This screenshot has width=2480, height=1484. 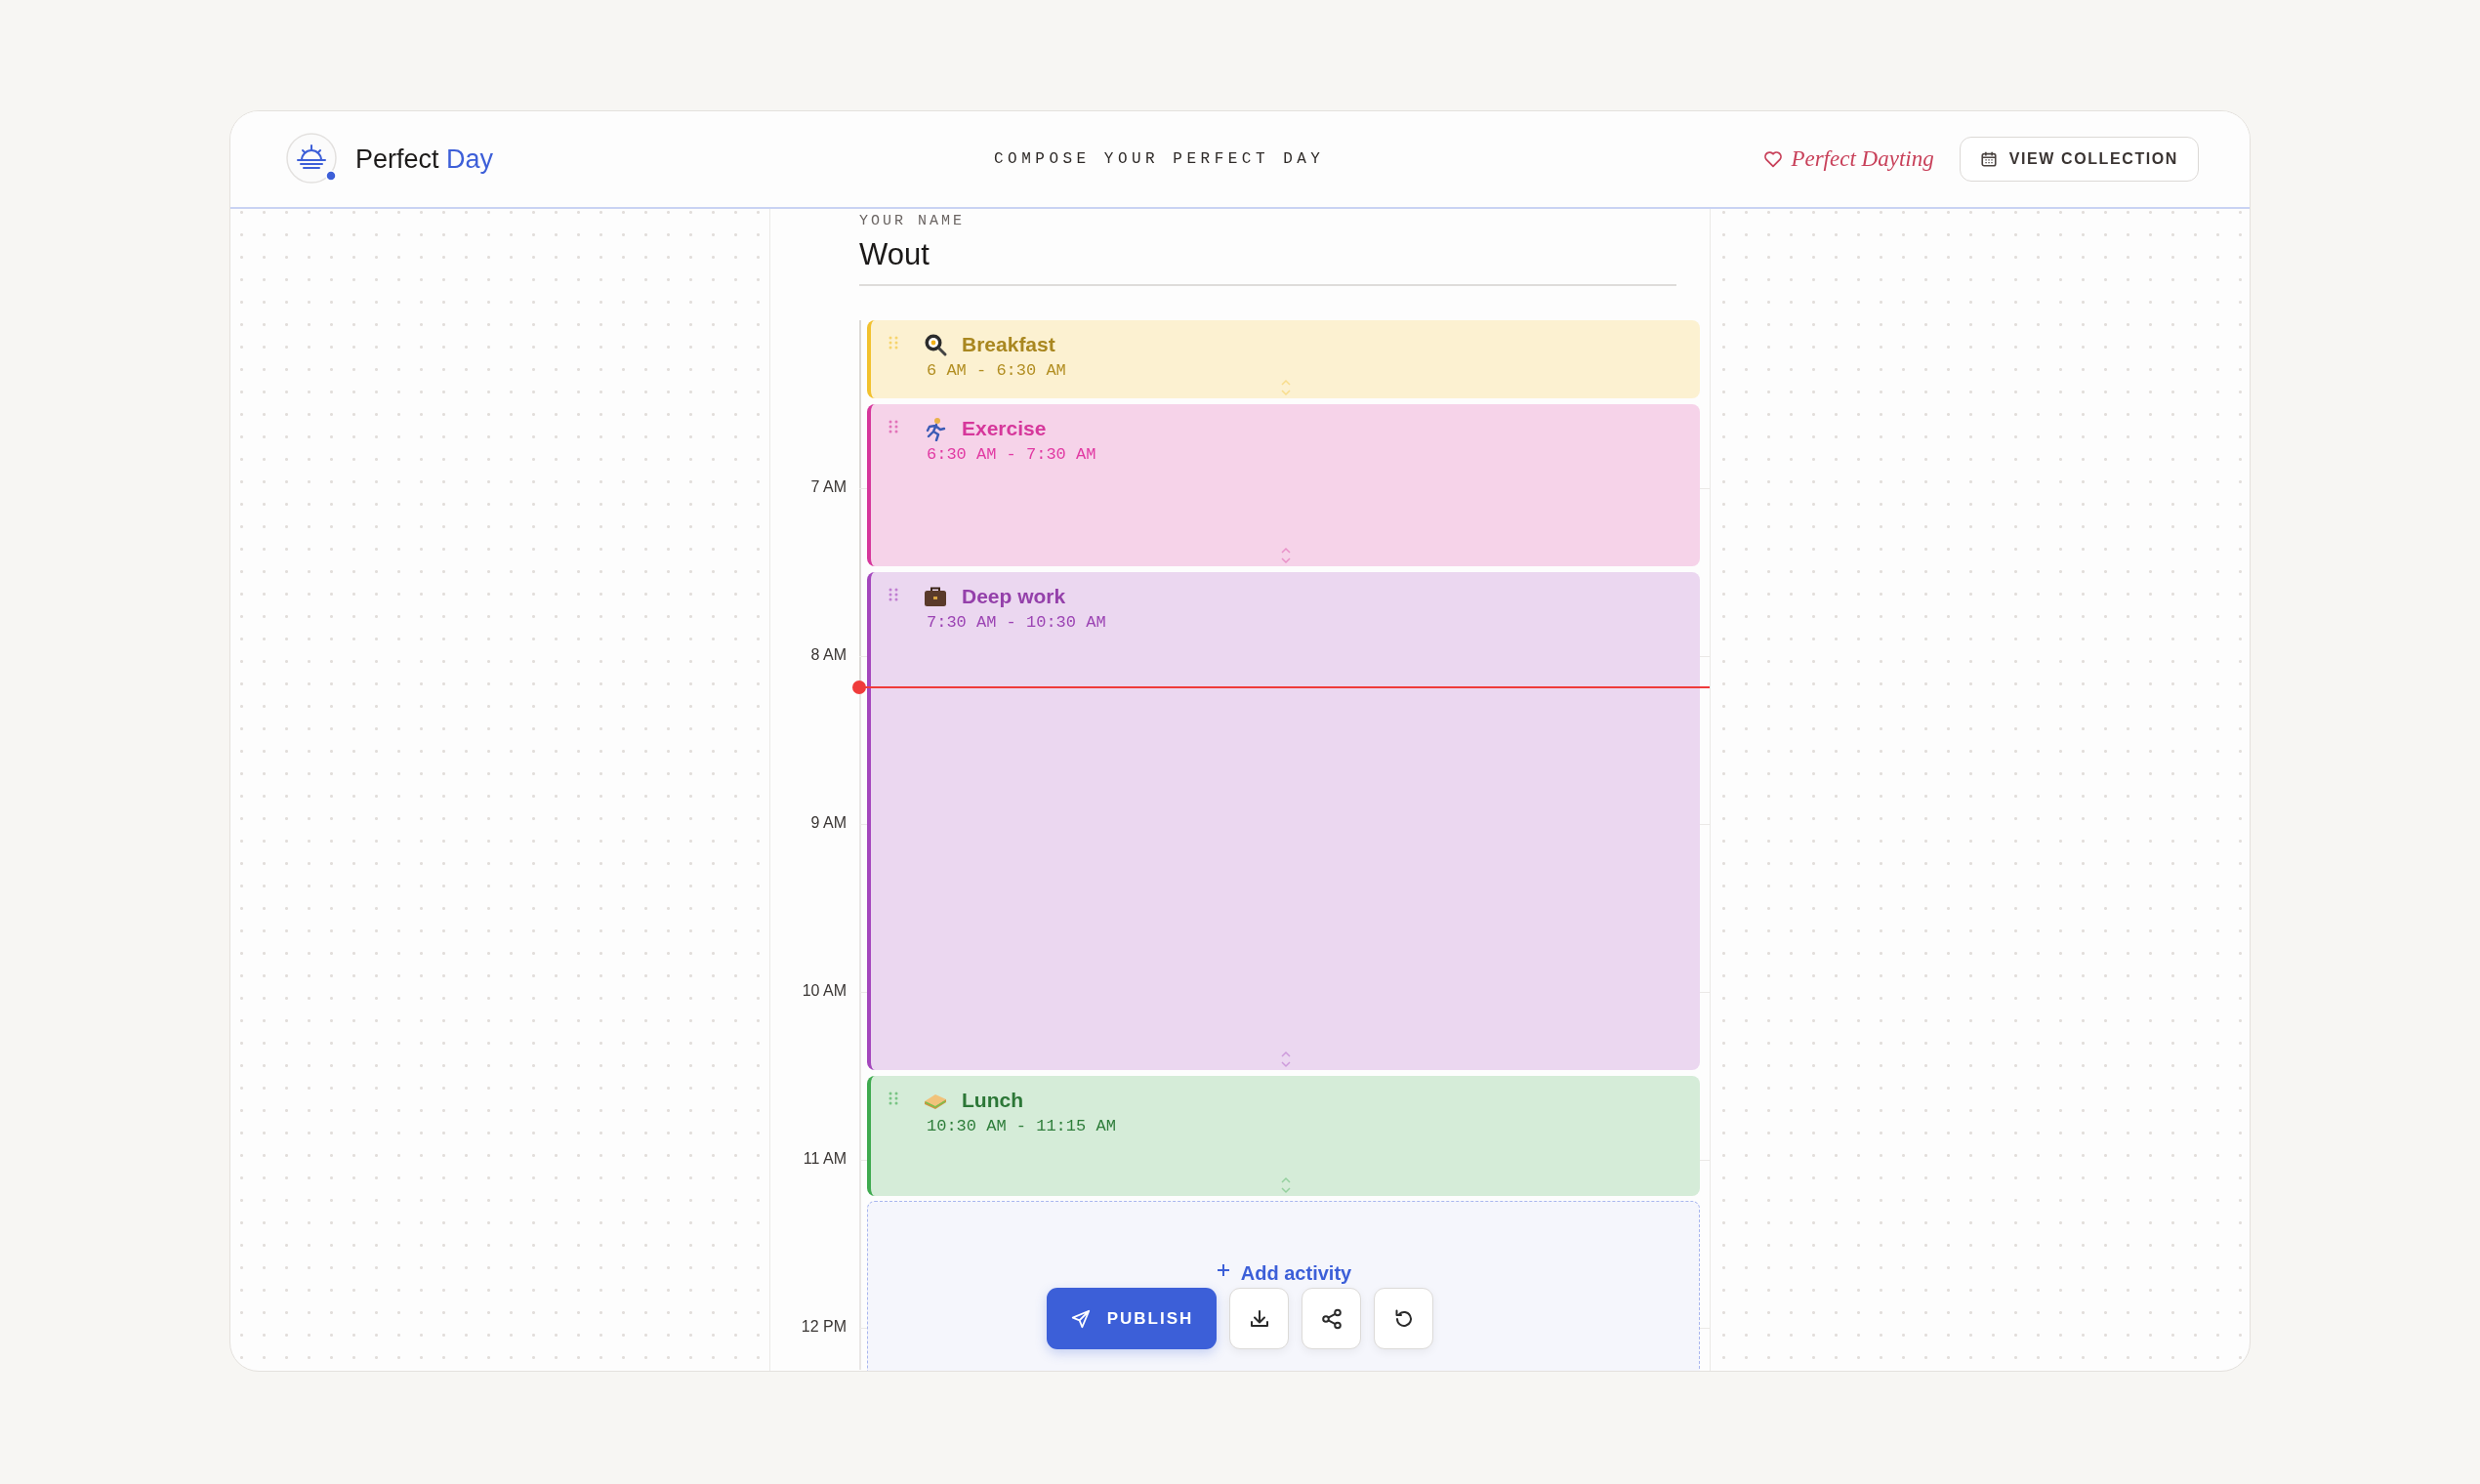 I want to click on activity-title: Deep work, so click(x=1014, y=597).